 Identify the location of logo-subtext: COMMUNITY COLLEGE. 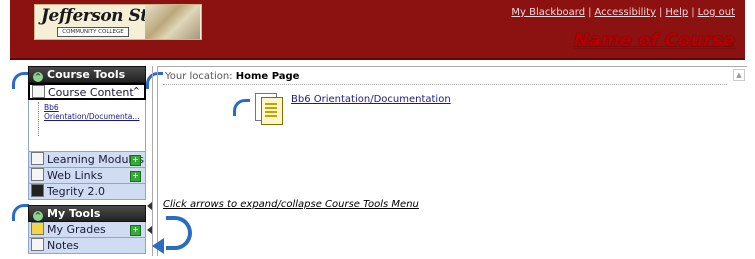
(93, 32).